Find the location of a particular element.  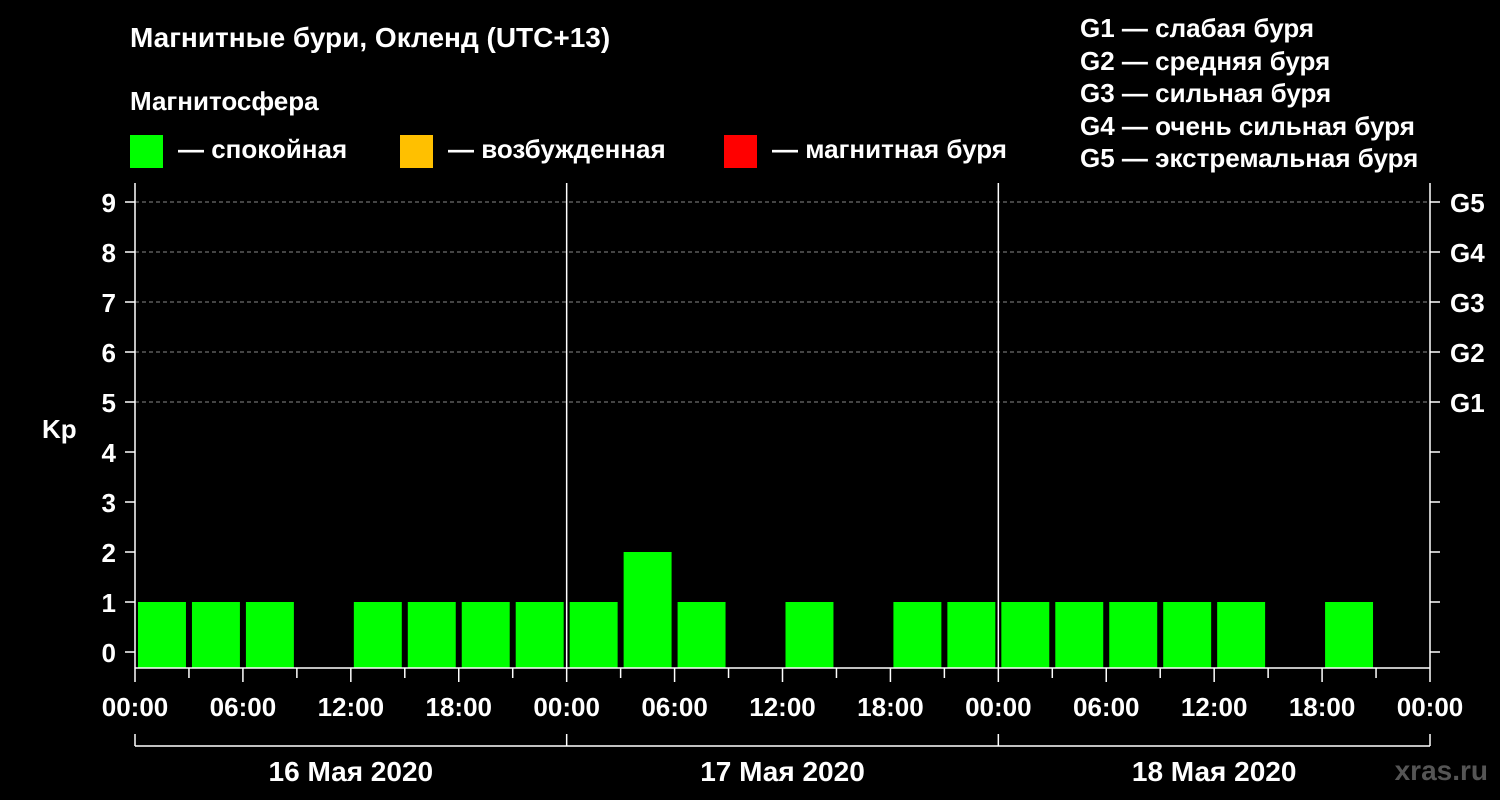

g-axis-label: G3 is located at coordinates (1467, 303).